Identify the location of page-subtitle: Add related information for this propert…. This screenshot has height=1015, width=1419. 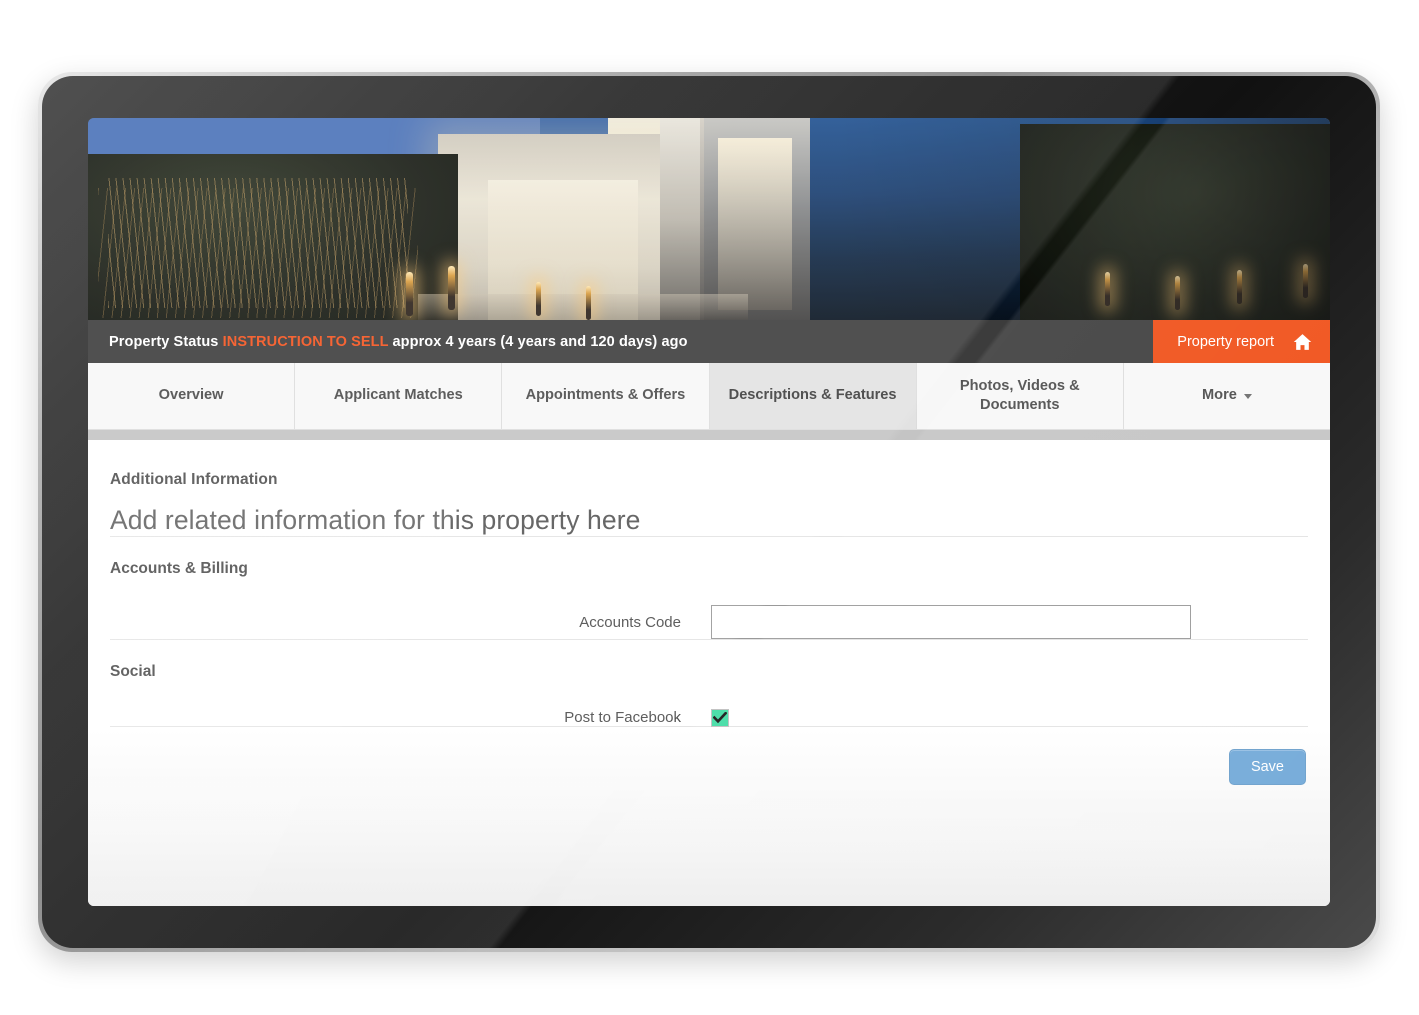
(375, 520).